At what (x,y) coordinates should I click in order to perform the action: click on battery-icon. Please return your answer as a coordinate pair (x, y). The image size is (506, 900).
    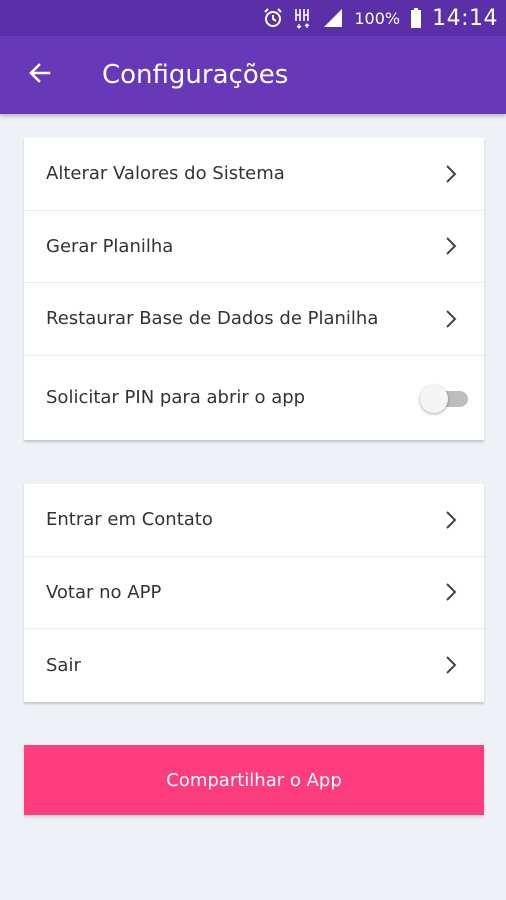
    Looking at the image, I should click on (416, 18).